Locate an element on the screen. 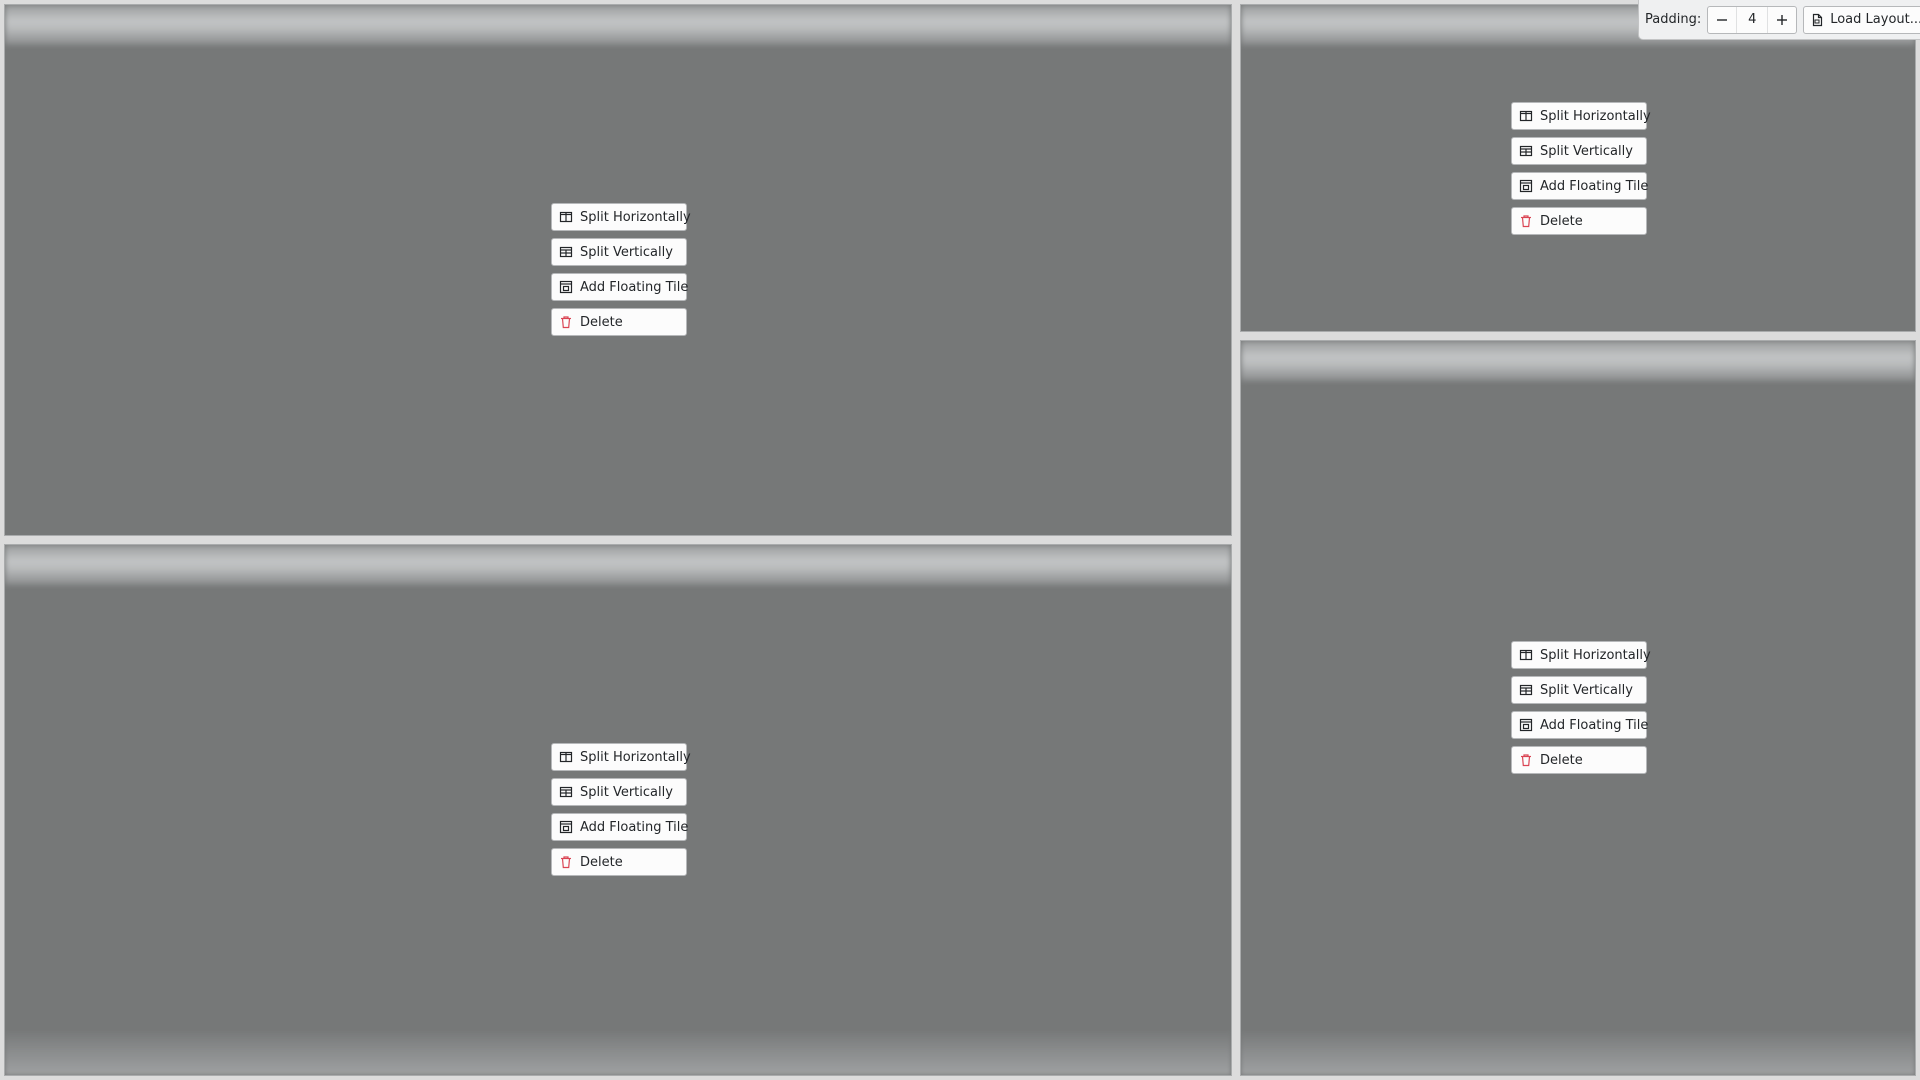  minus-icon is located at coordinates (1722, 19).